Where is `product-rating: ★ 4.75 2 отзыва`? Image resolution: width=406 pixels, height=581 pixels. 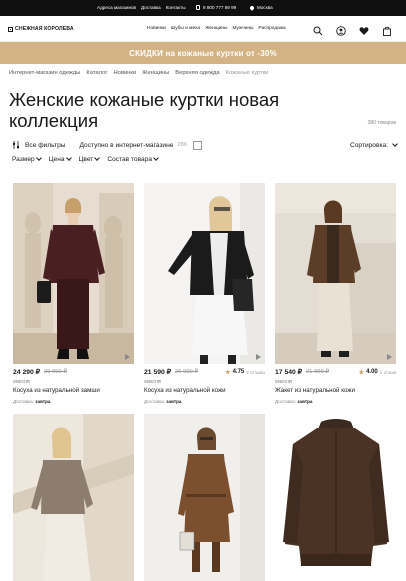
product-rating: ★ 4.75 2 отзыва is located at coordinates (245, 372).